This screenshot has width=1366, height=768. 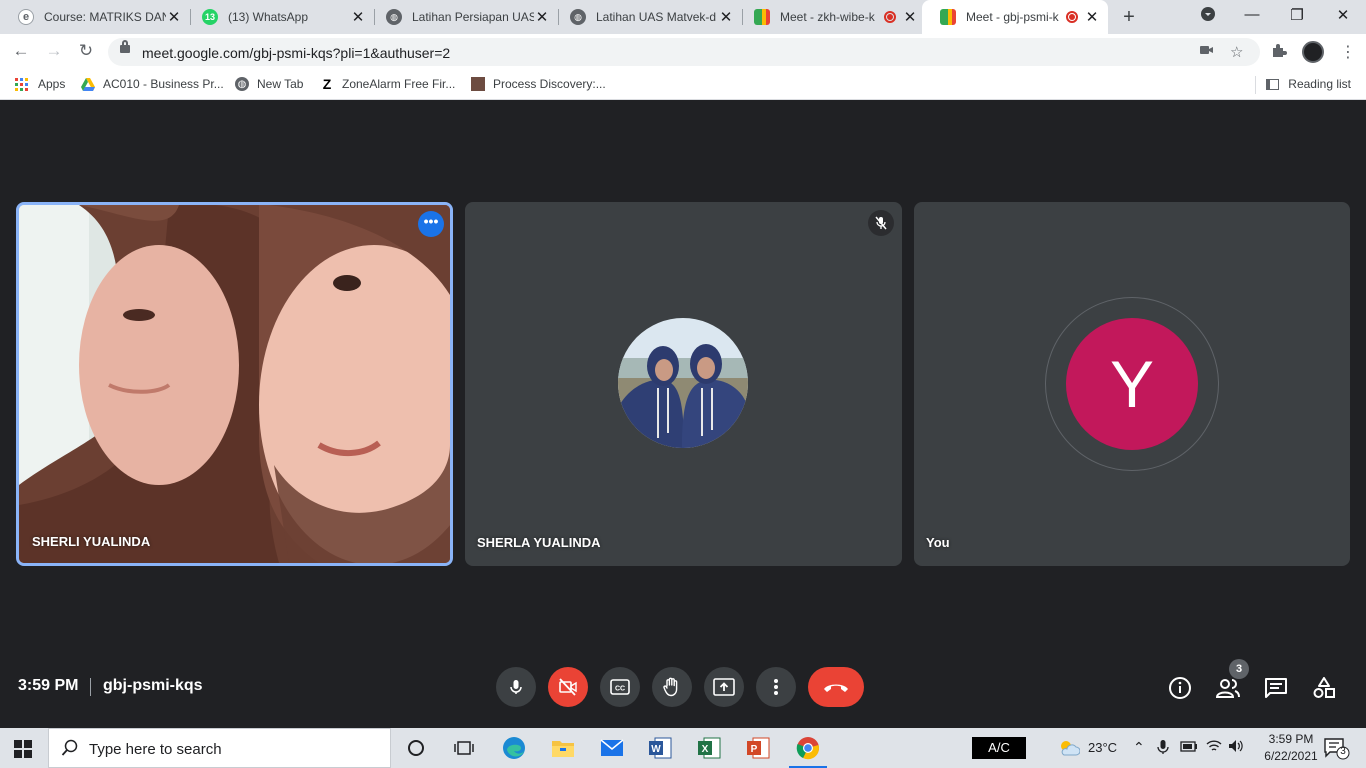 What do you see at coordinates (1139, 747) in the screenshot?
I see `show-hidden-icons-icon: ⌃` at bounding box center [1139, 747].